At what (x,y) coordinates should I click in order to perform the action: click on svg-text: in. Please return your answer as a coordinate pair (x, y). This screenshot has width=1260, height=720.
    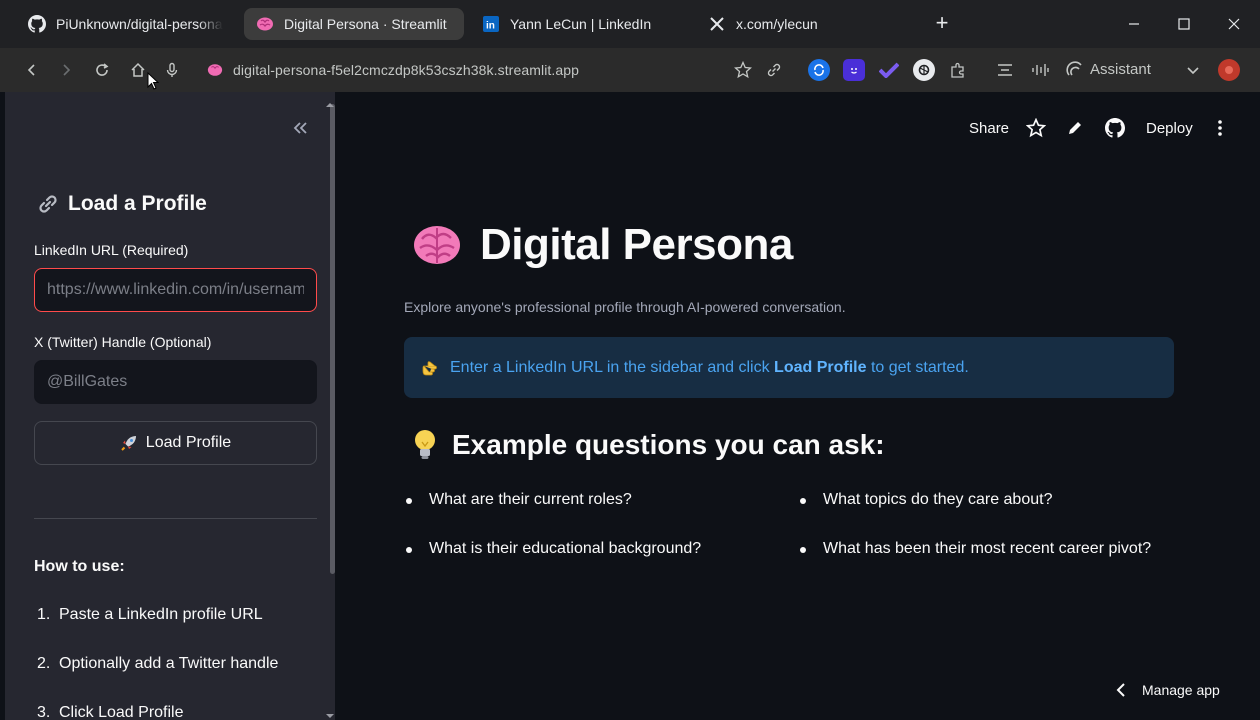
    Looking at the image, I should click on (490, 26).